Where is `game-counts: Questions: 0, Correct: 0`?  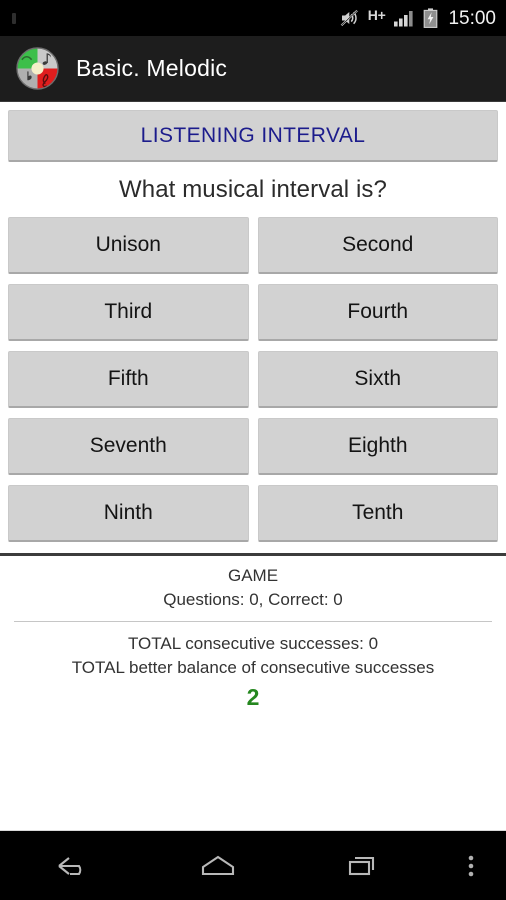 game-counts: Questions: 0, Correct: 0 is located at coordinates (253, 599).